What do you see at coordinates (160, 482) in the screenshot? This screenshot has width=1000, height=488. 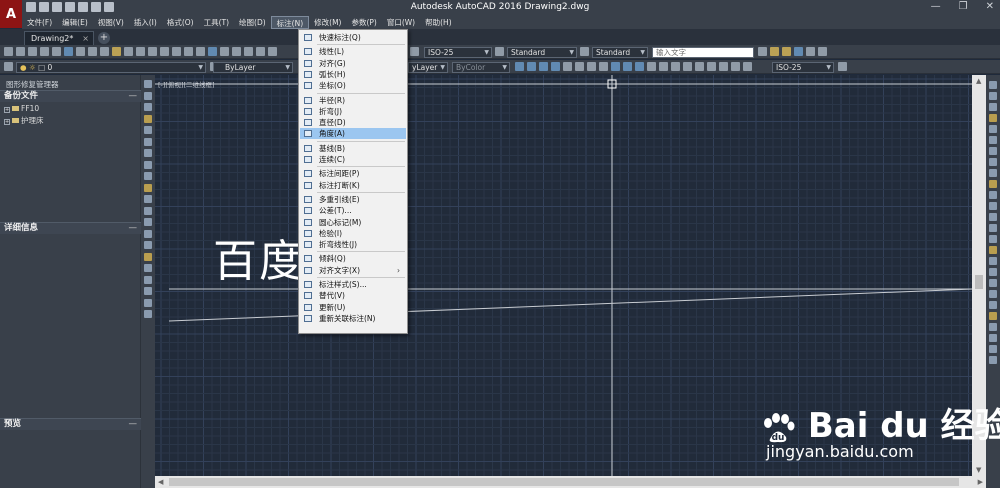 I see `scroll-left-icon: ◀` at bounding box center [160, 482].